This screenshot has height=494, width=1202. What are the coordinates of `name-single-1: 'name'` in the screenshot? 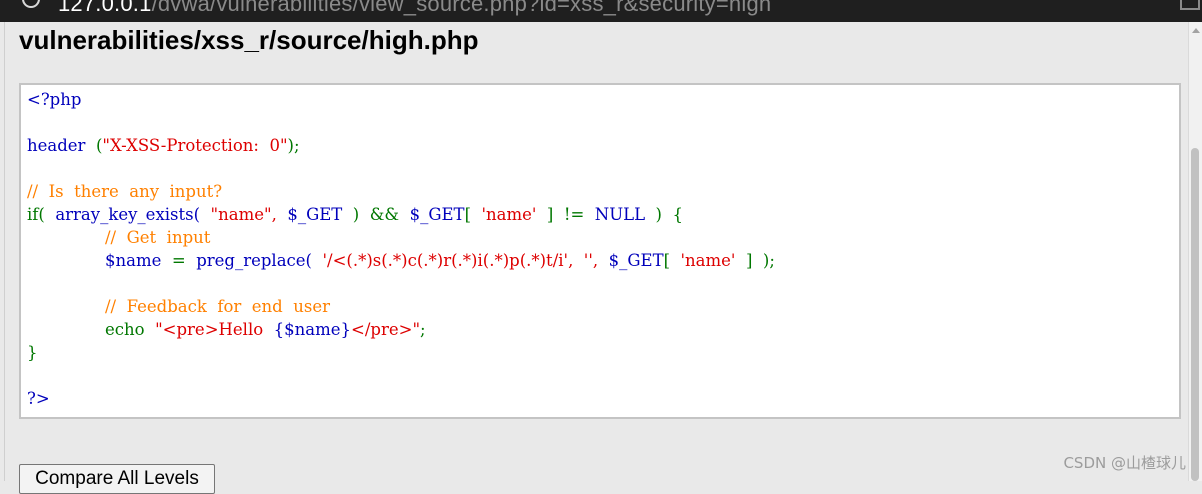 It's located at (504, 214).